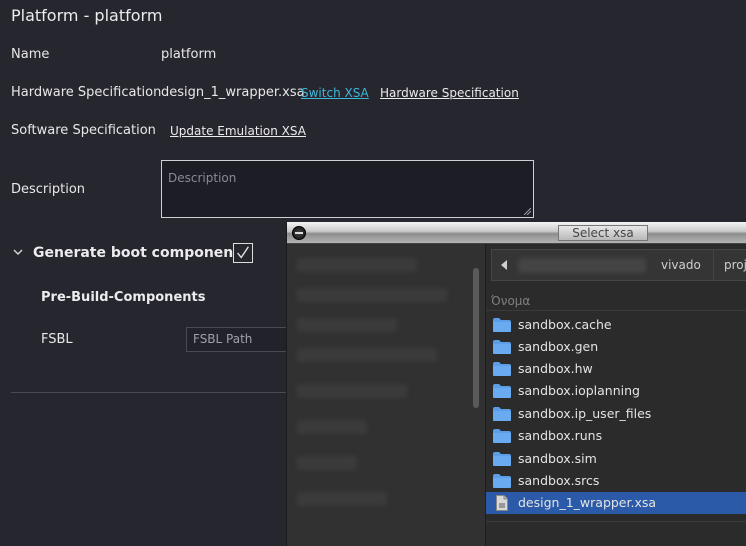 This screenshot has height=546, width=746. Describe the element at coordinates (86, 92) in the screenshot. I see `hw-spec-label: Hardware Specification` at that location.